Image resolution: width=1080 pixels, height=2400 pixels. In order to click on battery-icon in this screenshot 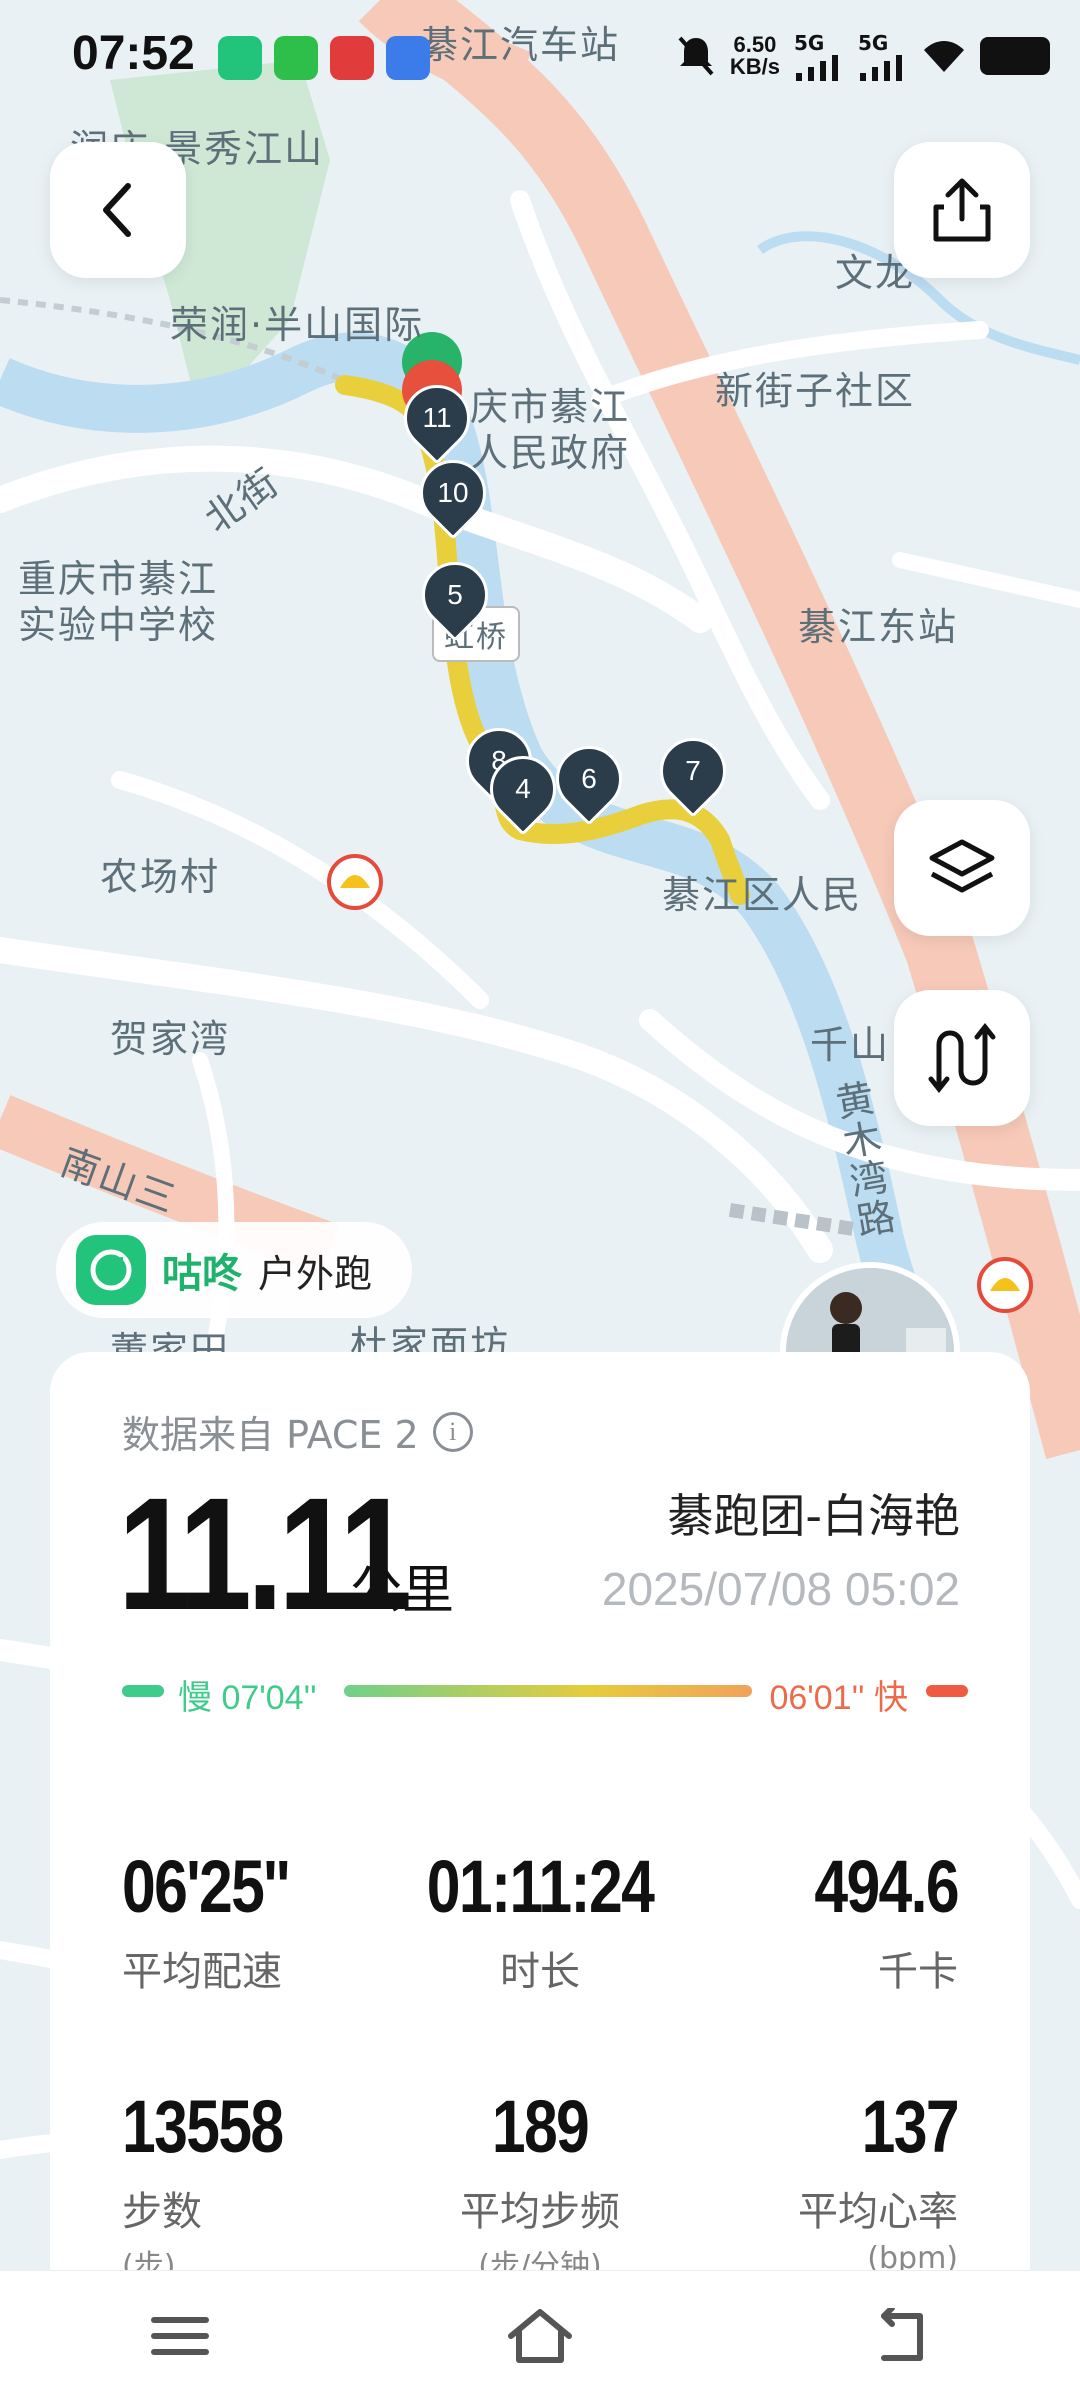, I will do `click(1015, 56)`.